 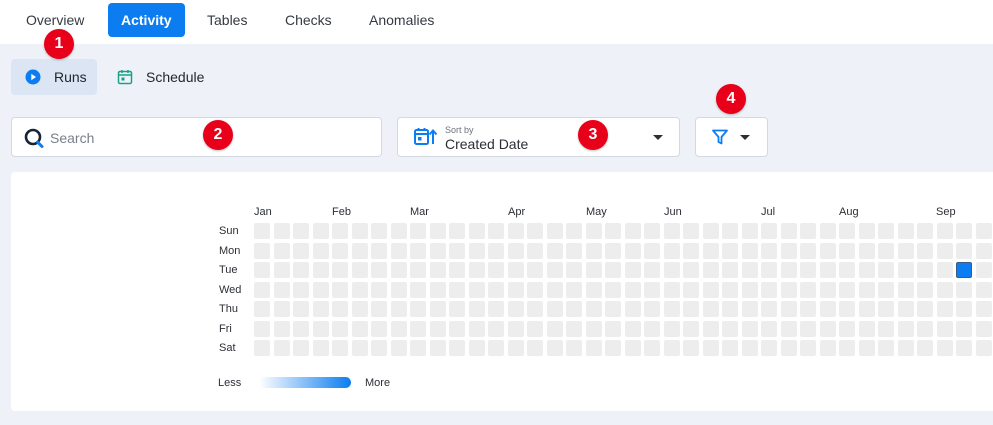 I want to click on tab-checks: Checks, so click(x=308, y=20).